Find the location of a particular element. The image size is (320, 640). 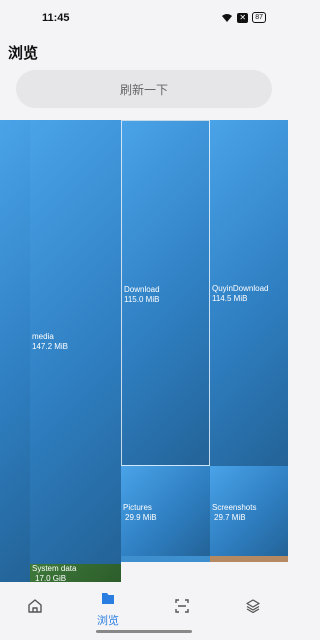

tile-name: Pictures is located at coordinates (137, 507).